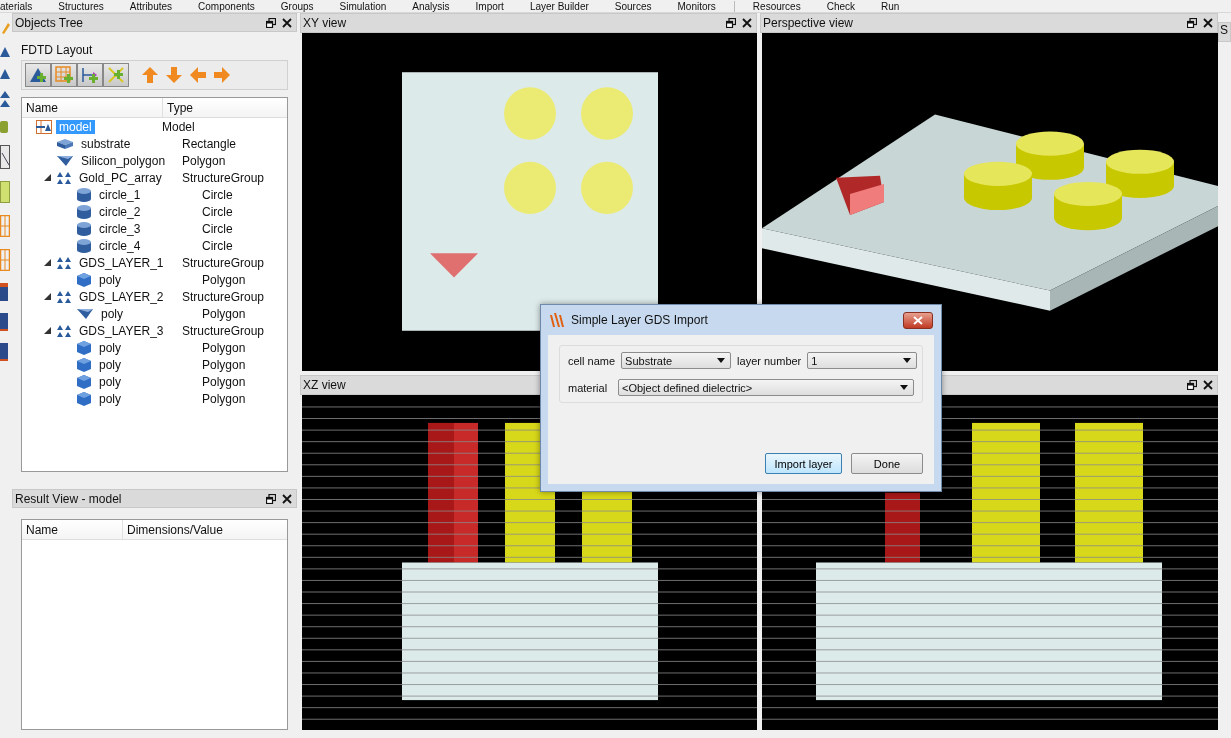  What do you see at coordinates (123, 160) in the screenshot?
I see `tree-item: Silicon_polygon` at bounding box center [123, 160].